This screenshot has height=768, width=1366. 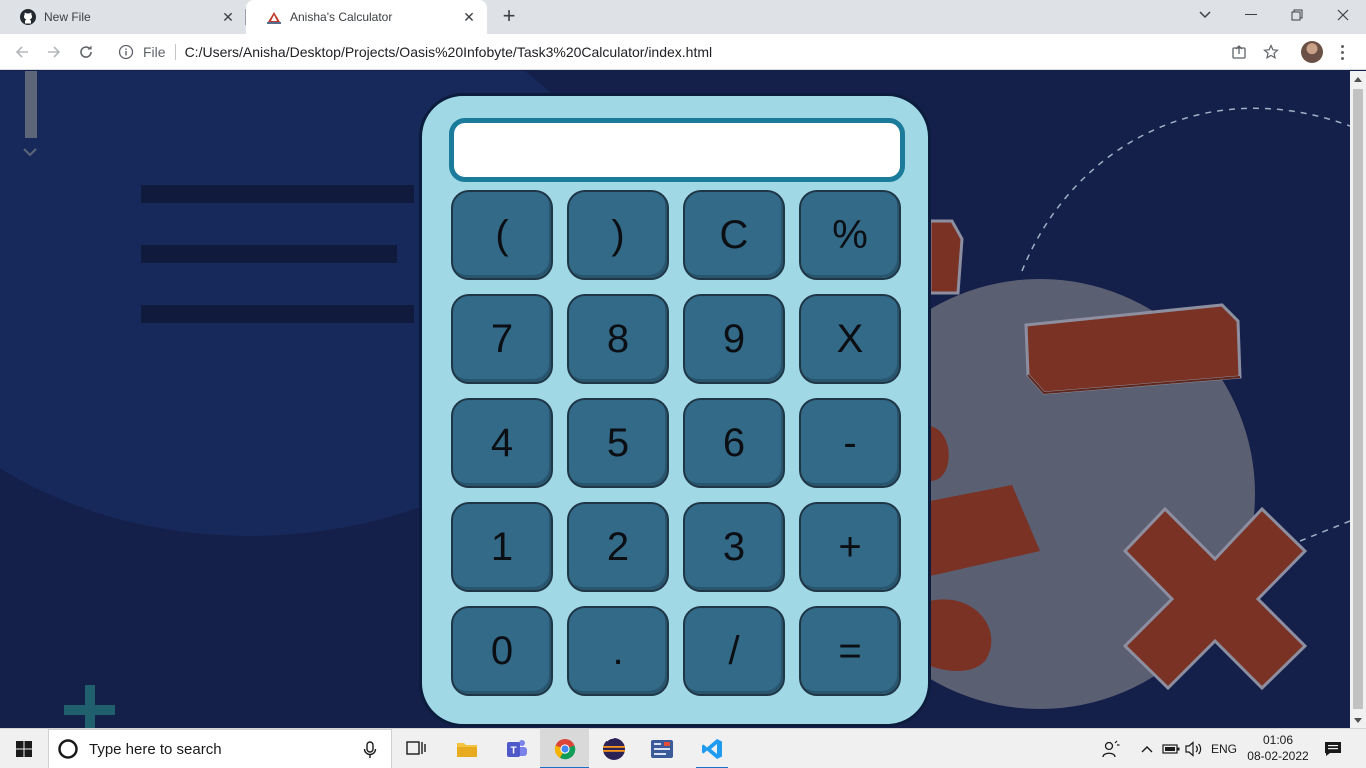 I want to click on minimize-button, so click(x=1251, y=15).